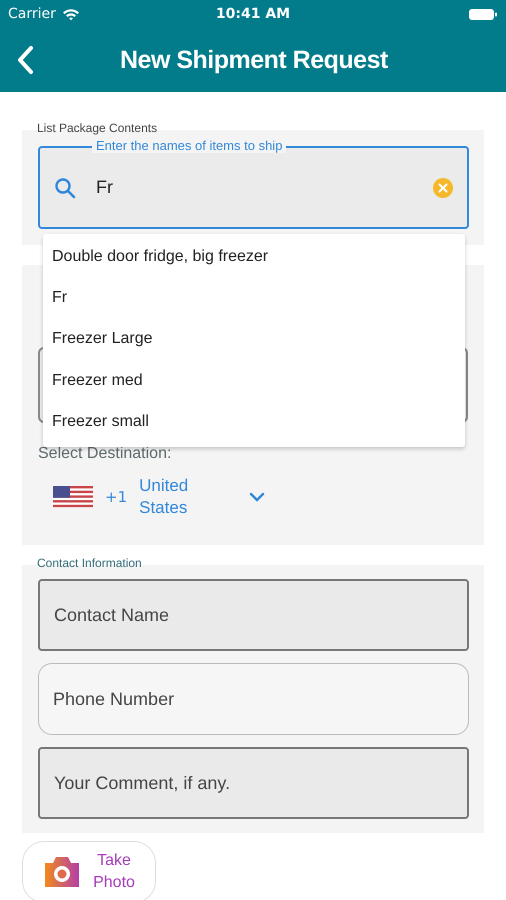 Image resolution: width=506 pixels, height=900 pixels. Describe the element at coordinates (254, 298) in the screenshot. I see `suggestion-item: Fr` at that location.